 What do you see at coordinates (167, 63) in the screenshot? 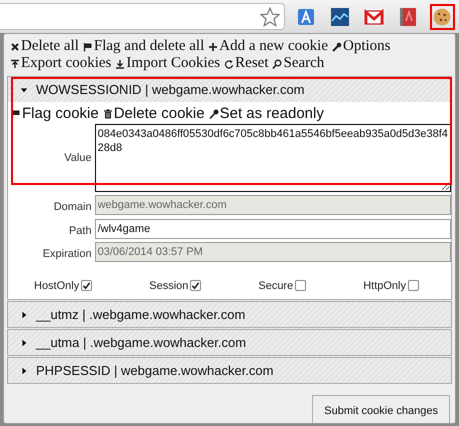
I see `menu-link: Import Cookies` at bounding box center [167, 63].